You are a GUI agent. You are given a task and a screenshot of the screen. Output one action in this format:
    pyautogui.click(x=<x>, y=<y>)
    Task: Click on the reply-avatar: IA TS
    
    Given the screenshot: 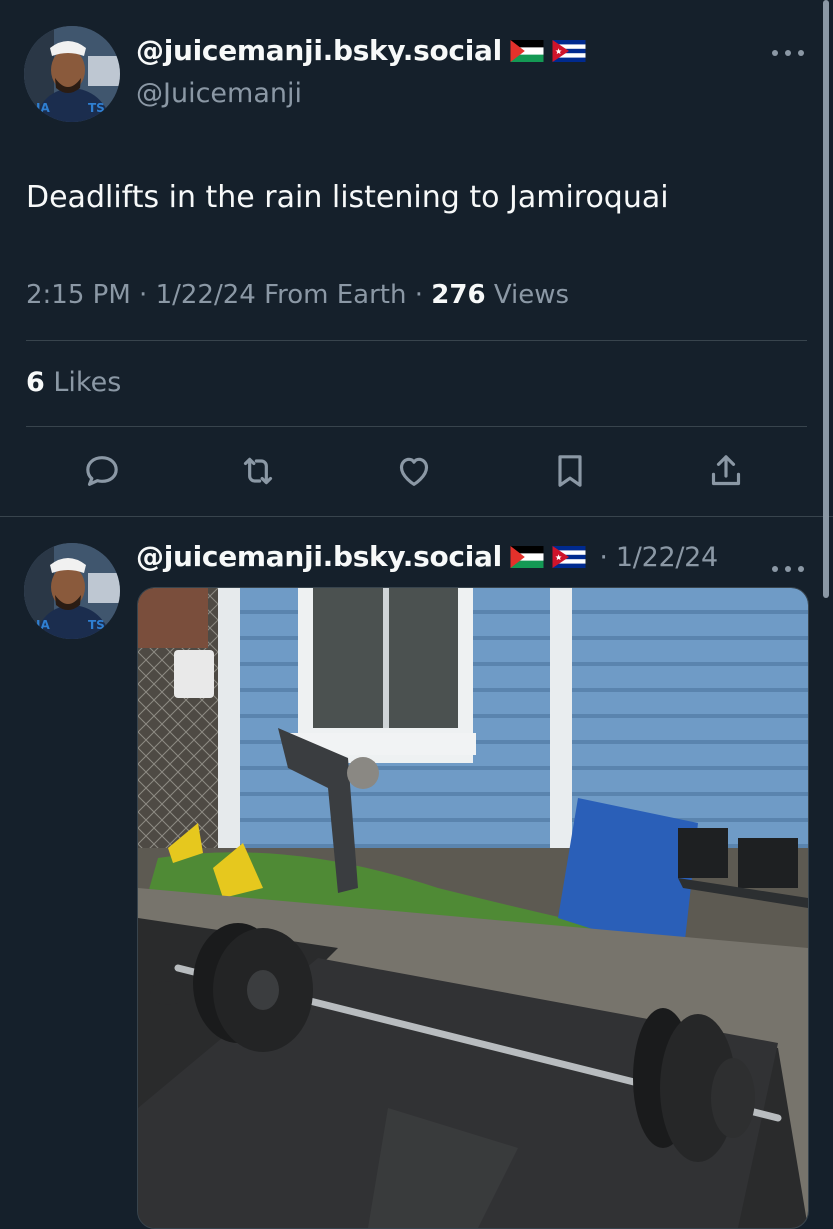 What is the action you would take?
    pyautogui.click(x=72, y=591)
    